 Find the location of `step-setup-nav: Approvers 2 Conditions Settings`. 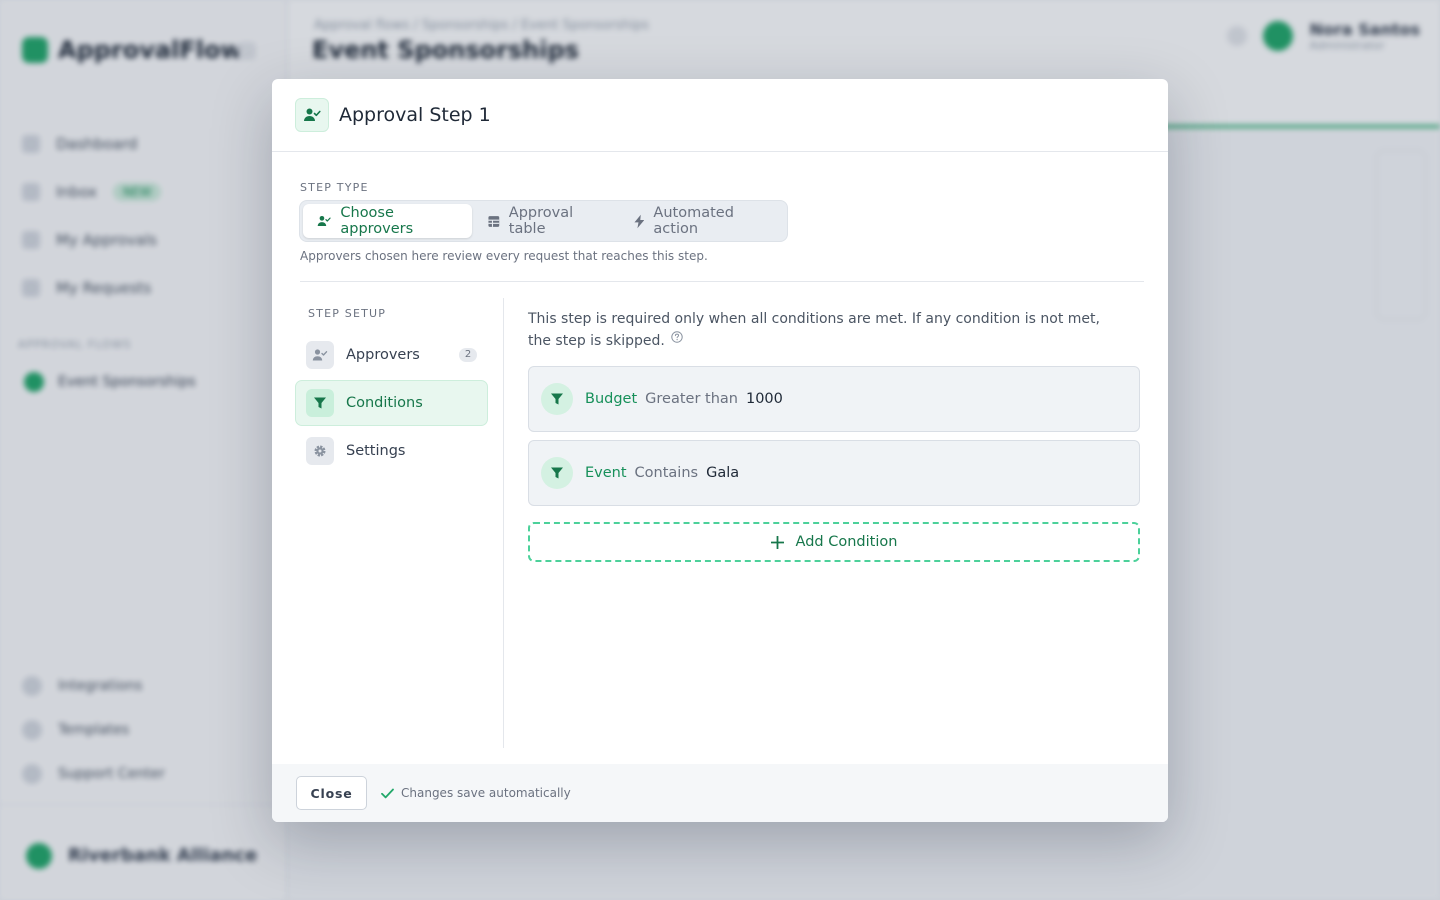

step-setup-nav: Approvers 2 Conditions Settings is located at coordinates (391, 404).